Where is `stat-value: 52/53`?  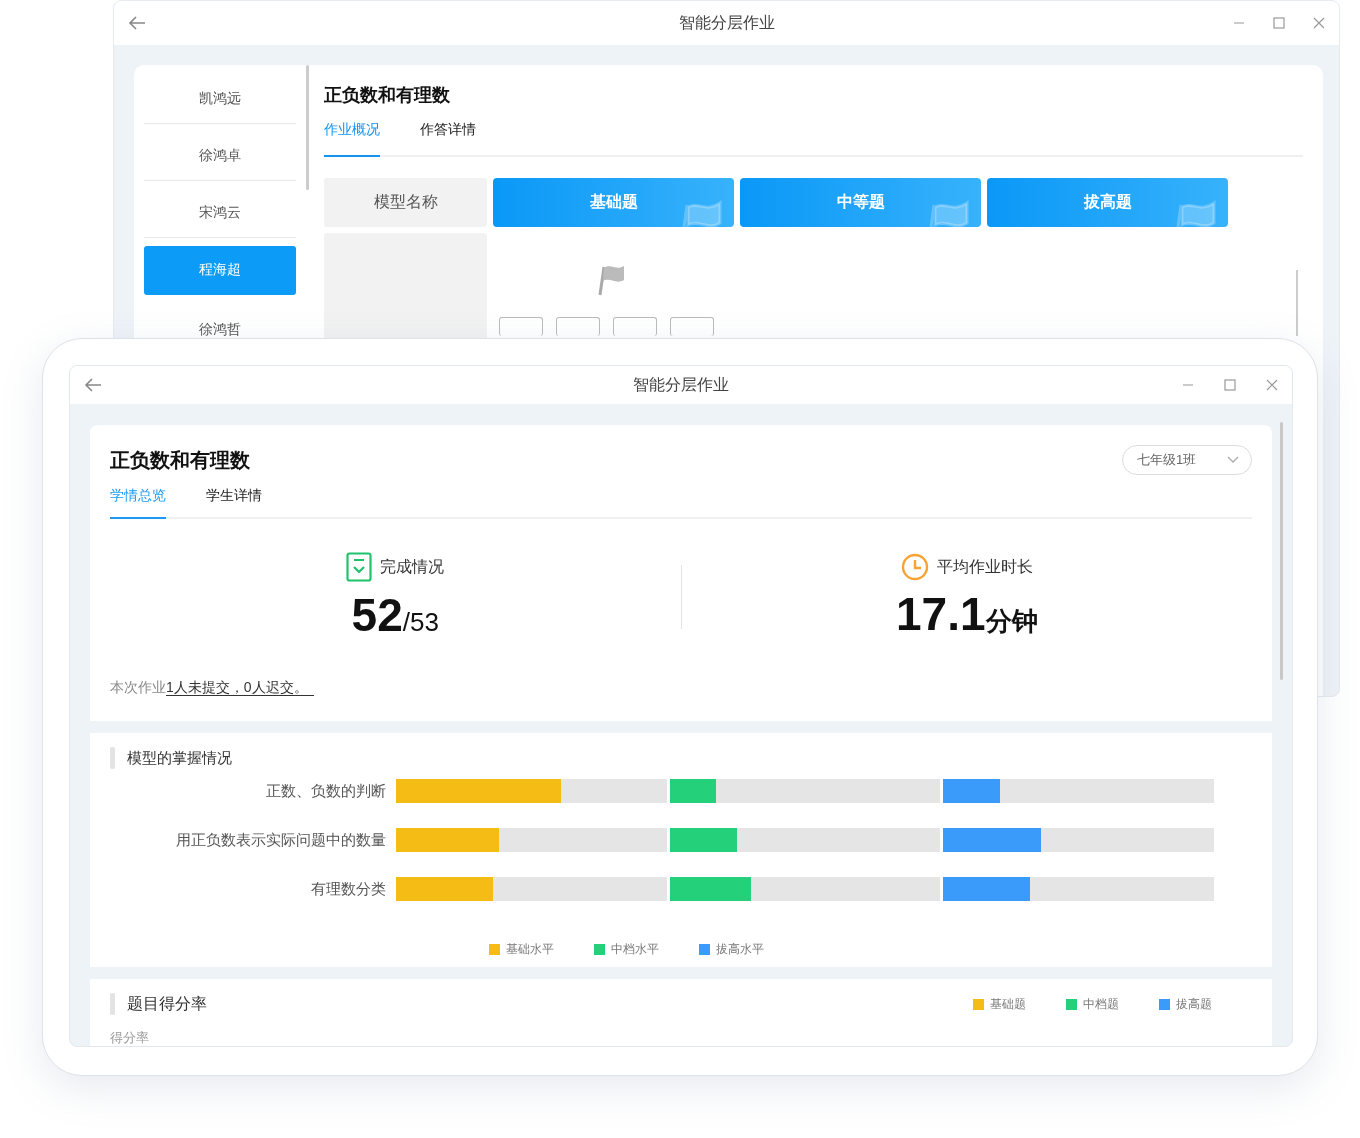 stat-value: 52/53 is located at coordinates (395, 615).